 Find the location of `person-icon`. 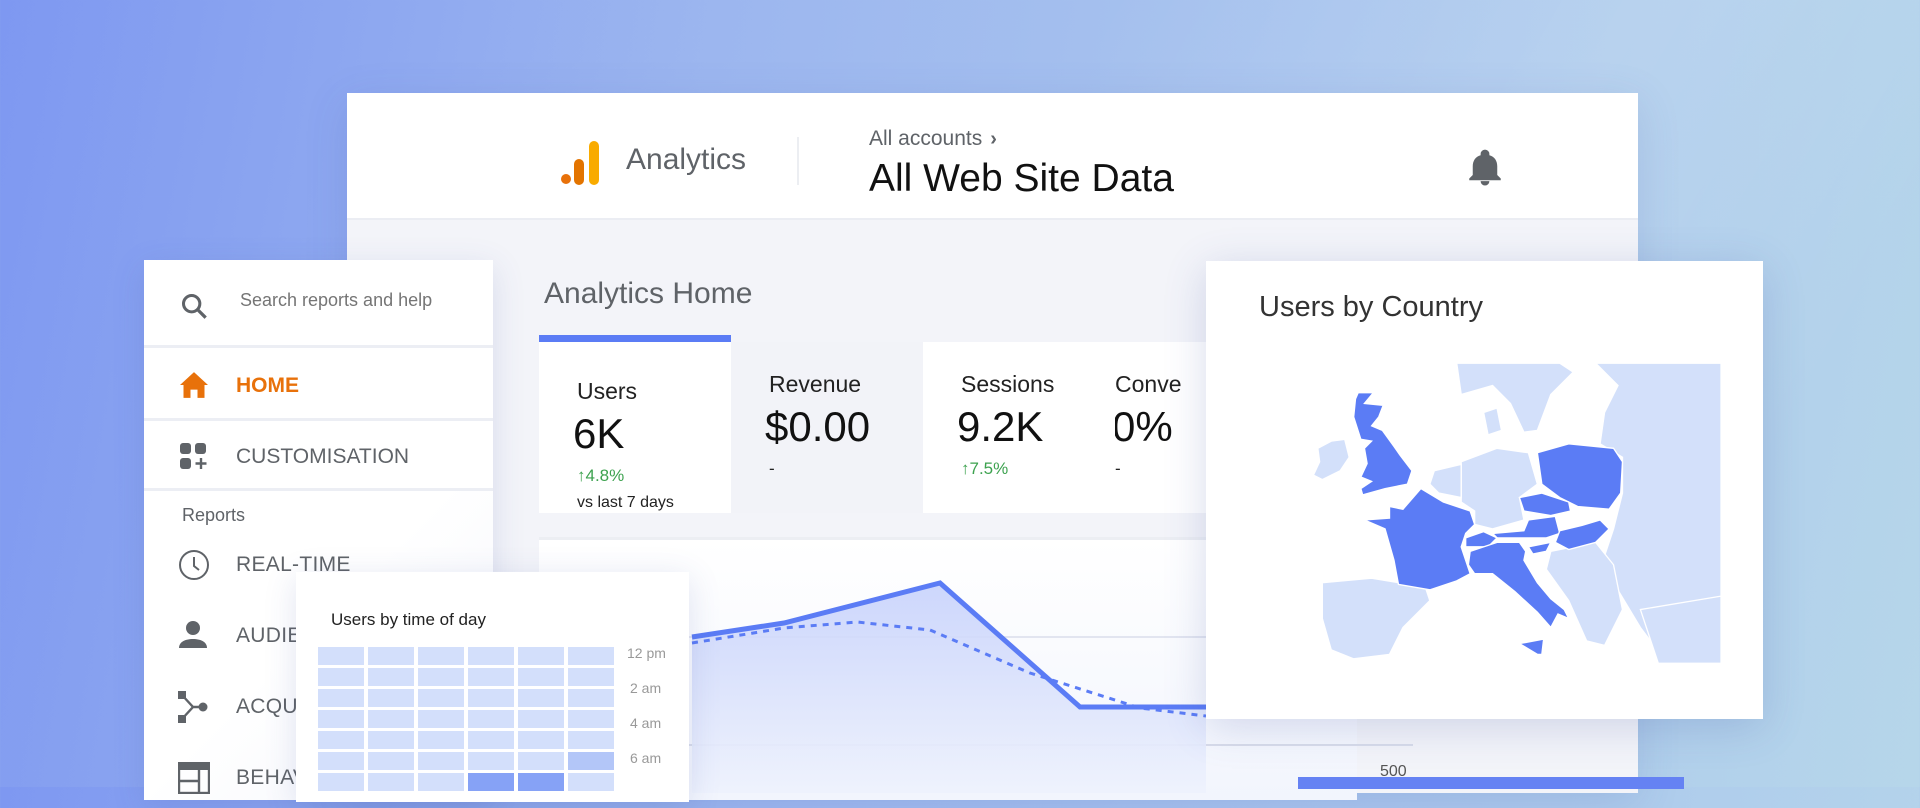

person-icon is located at coordinates (193, 634).